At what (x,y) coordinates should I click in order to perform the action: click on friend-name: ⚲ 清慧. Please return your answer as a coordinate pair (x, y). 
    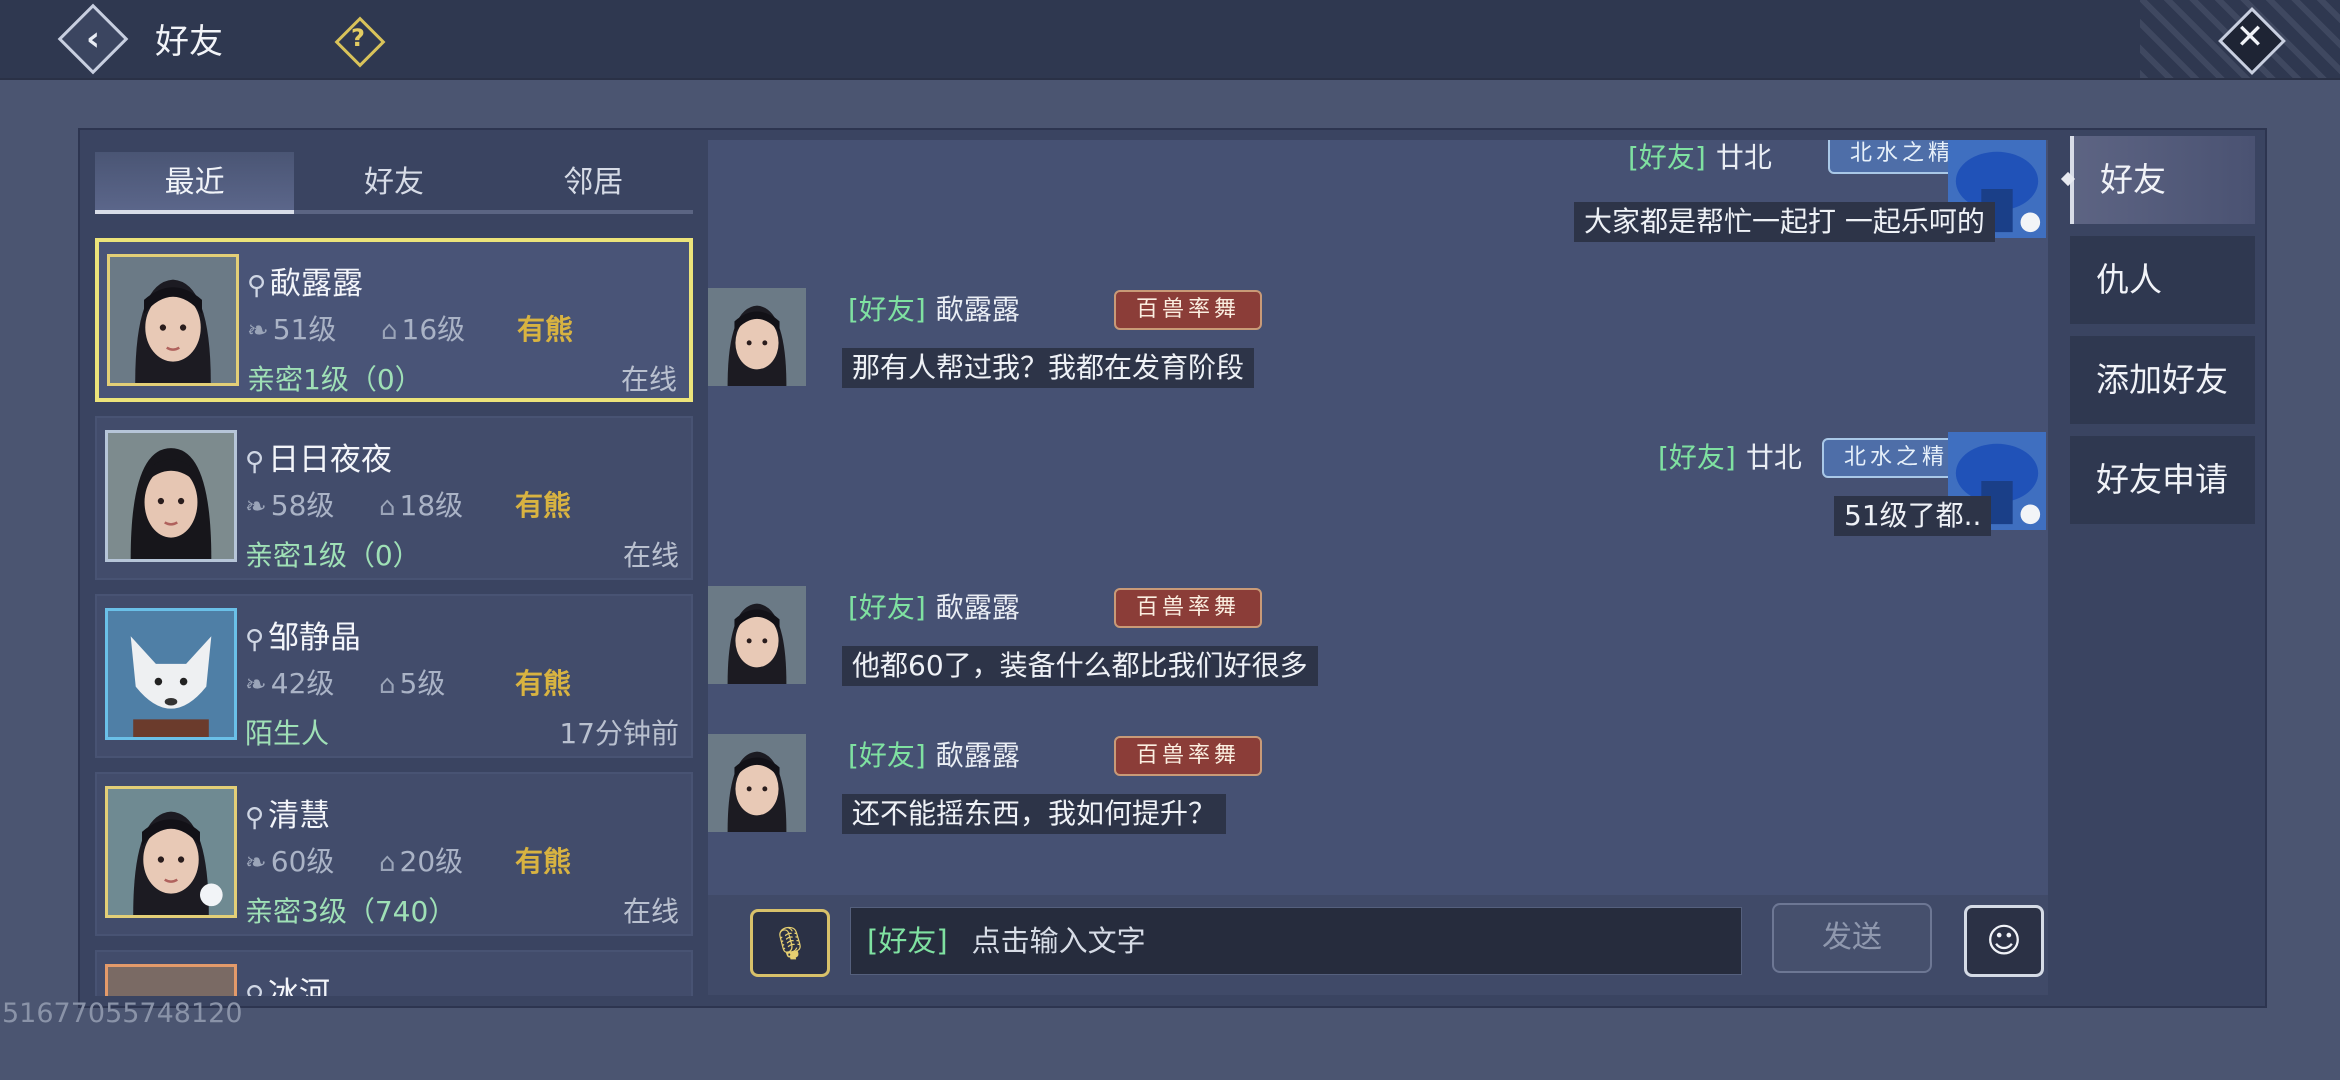
    Looking at the image, I should click on (288, 816).